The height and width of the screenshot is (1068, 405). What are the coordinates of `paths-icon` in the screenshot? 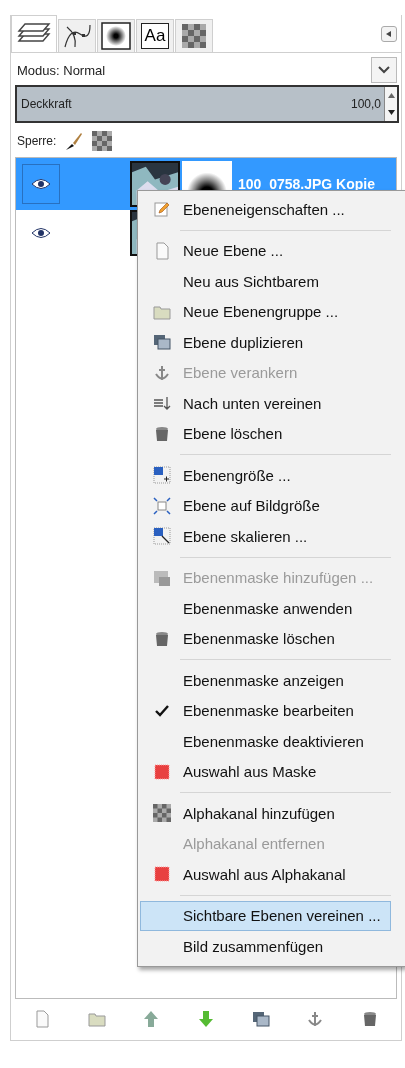 It's located at (77, 36).